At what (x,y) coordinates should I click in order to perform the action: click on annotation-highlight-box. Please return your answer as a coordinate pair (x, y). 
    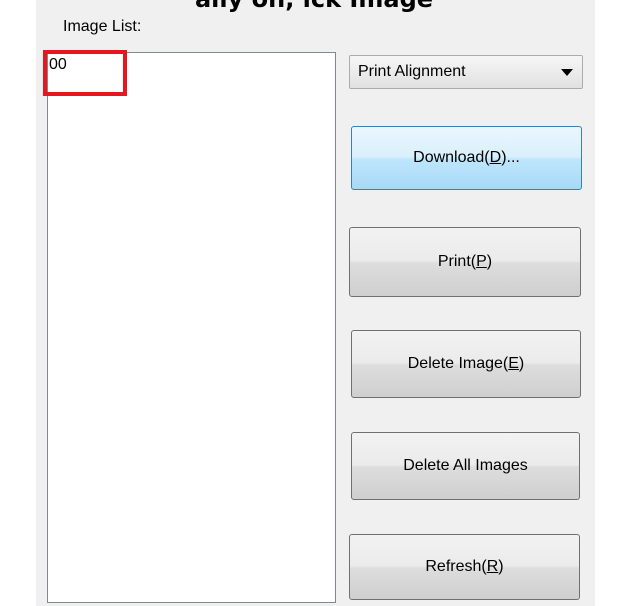
    Looking at the image, I should click on (85, 73).